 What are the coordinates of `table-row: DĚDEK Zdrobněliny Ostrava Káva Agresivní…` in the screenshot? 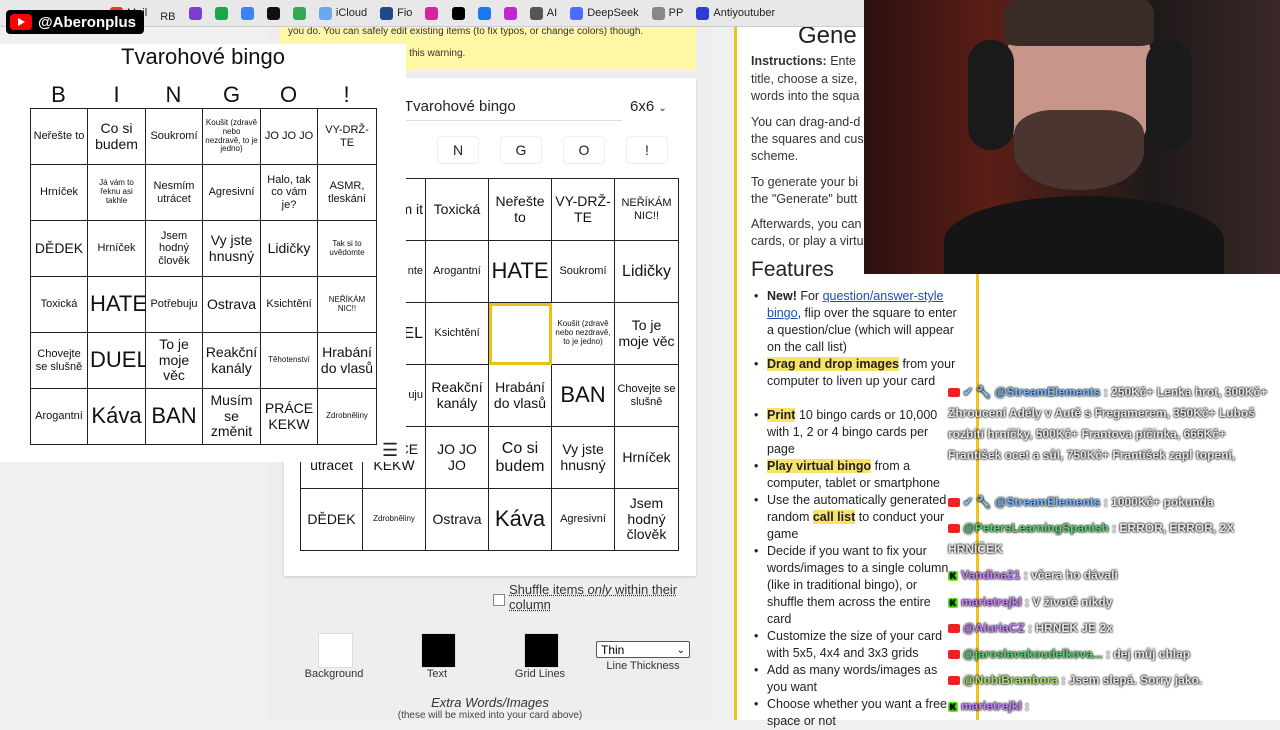 It's located at (489, 519).